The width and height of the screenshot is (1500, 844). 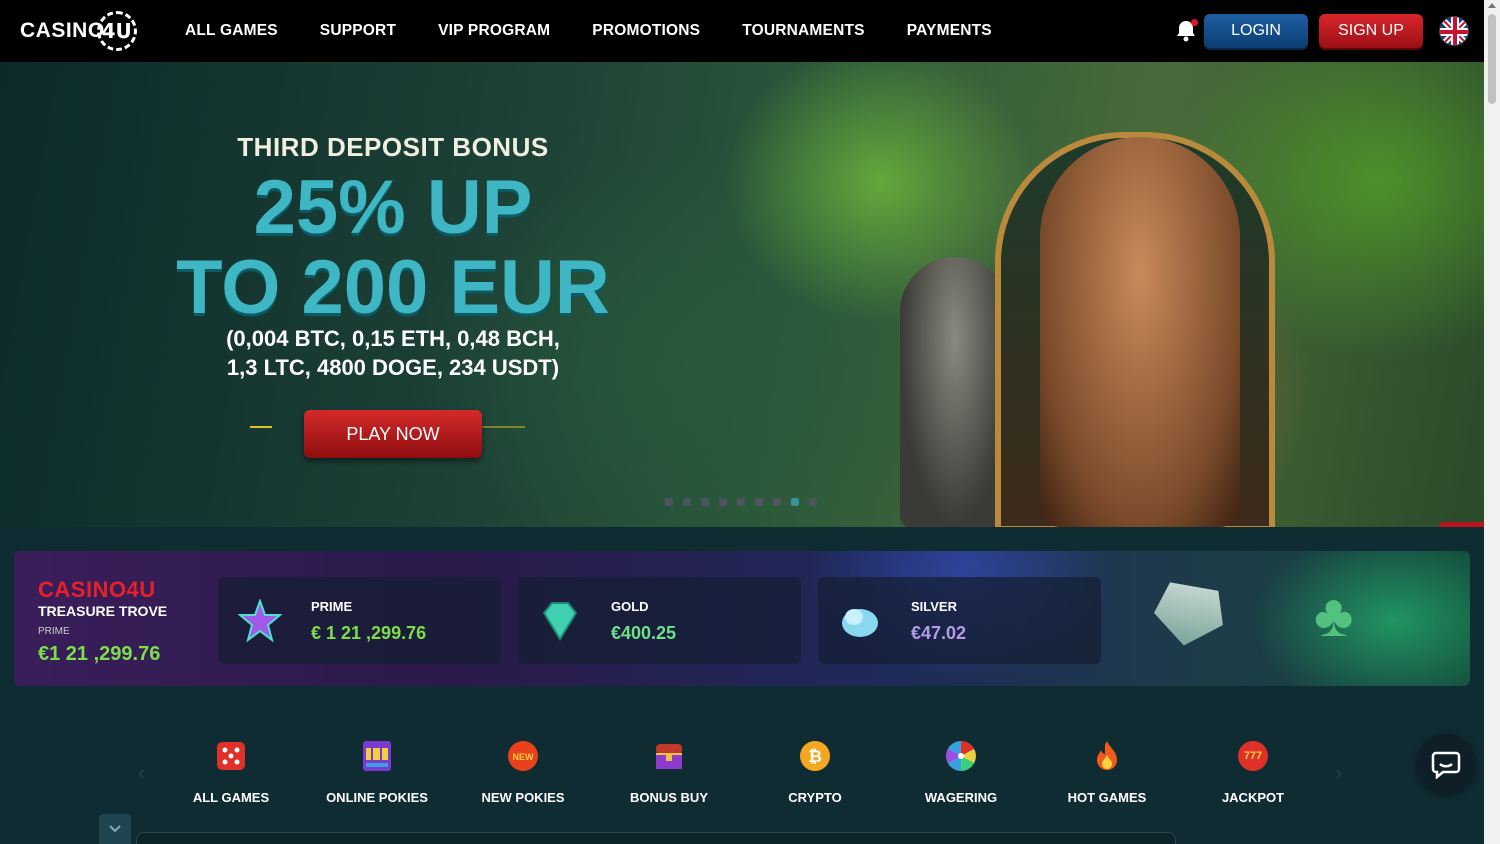 I want to click on svg-text: 777, so click(x=1253, y=756).